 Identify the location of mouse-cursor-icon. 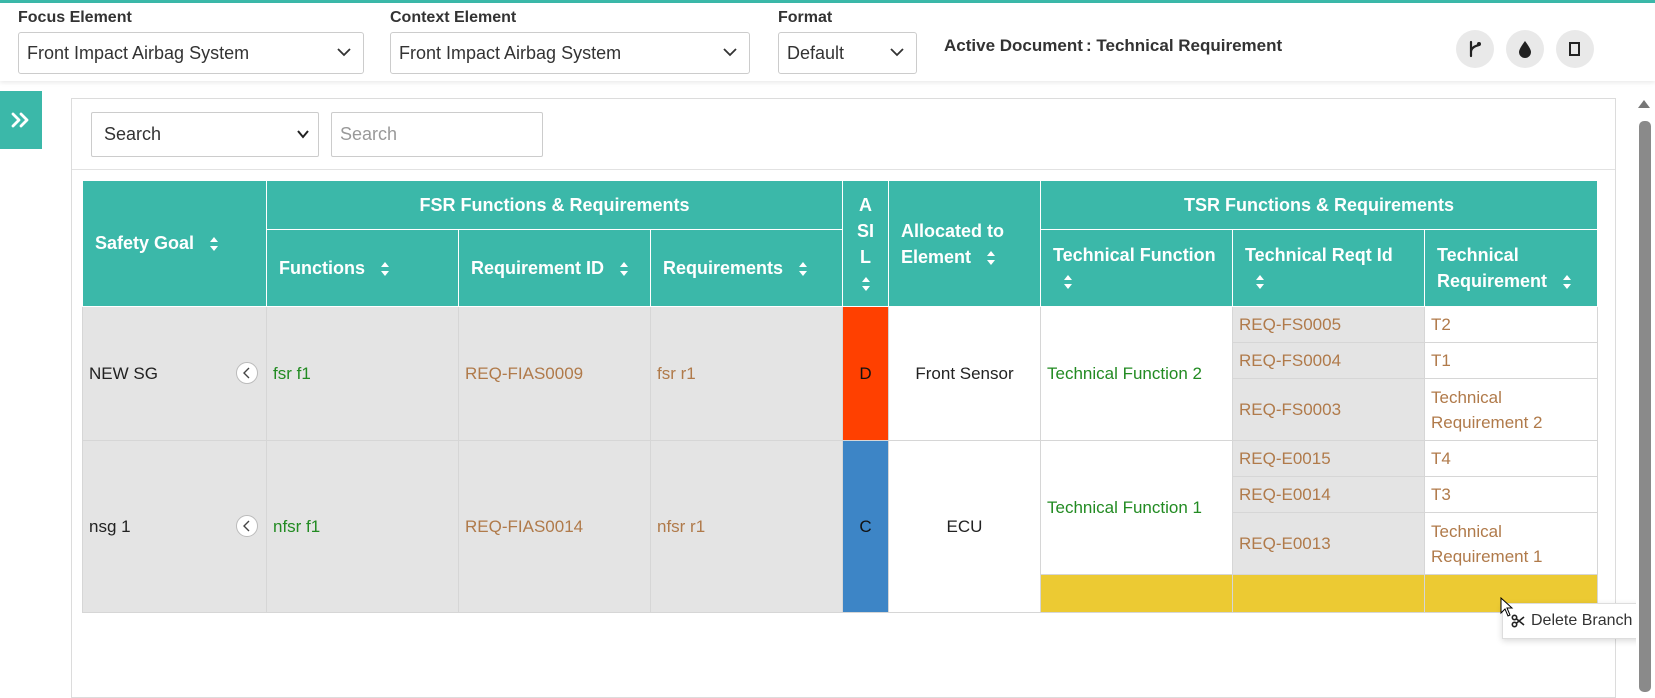
(1507, 607).